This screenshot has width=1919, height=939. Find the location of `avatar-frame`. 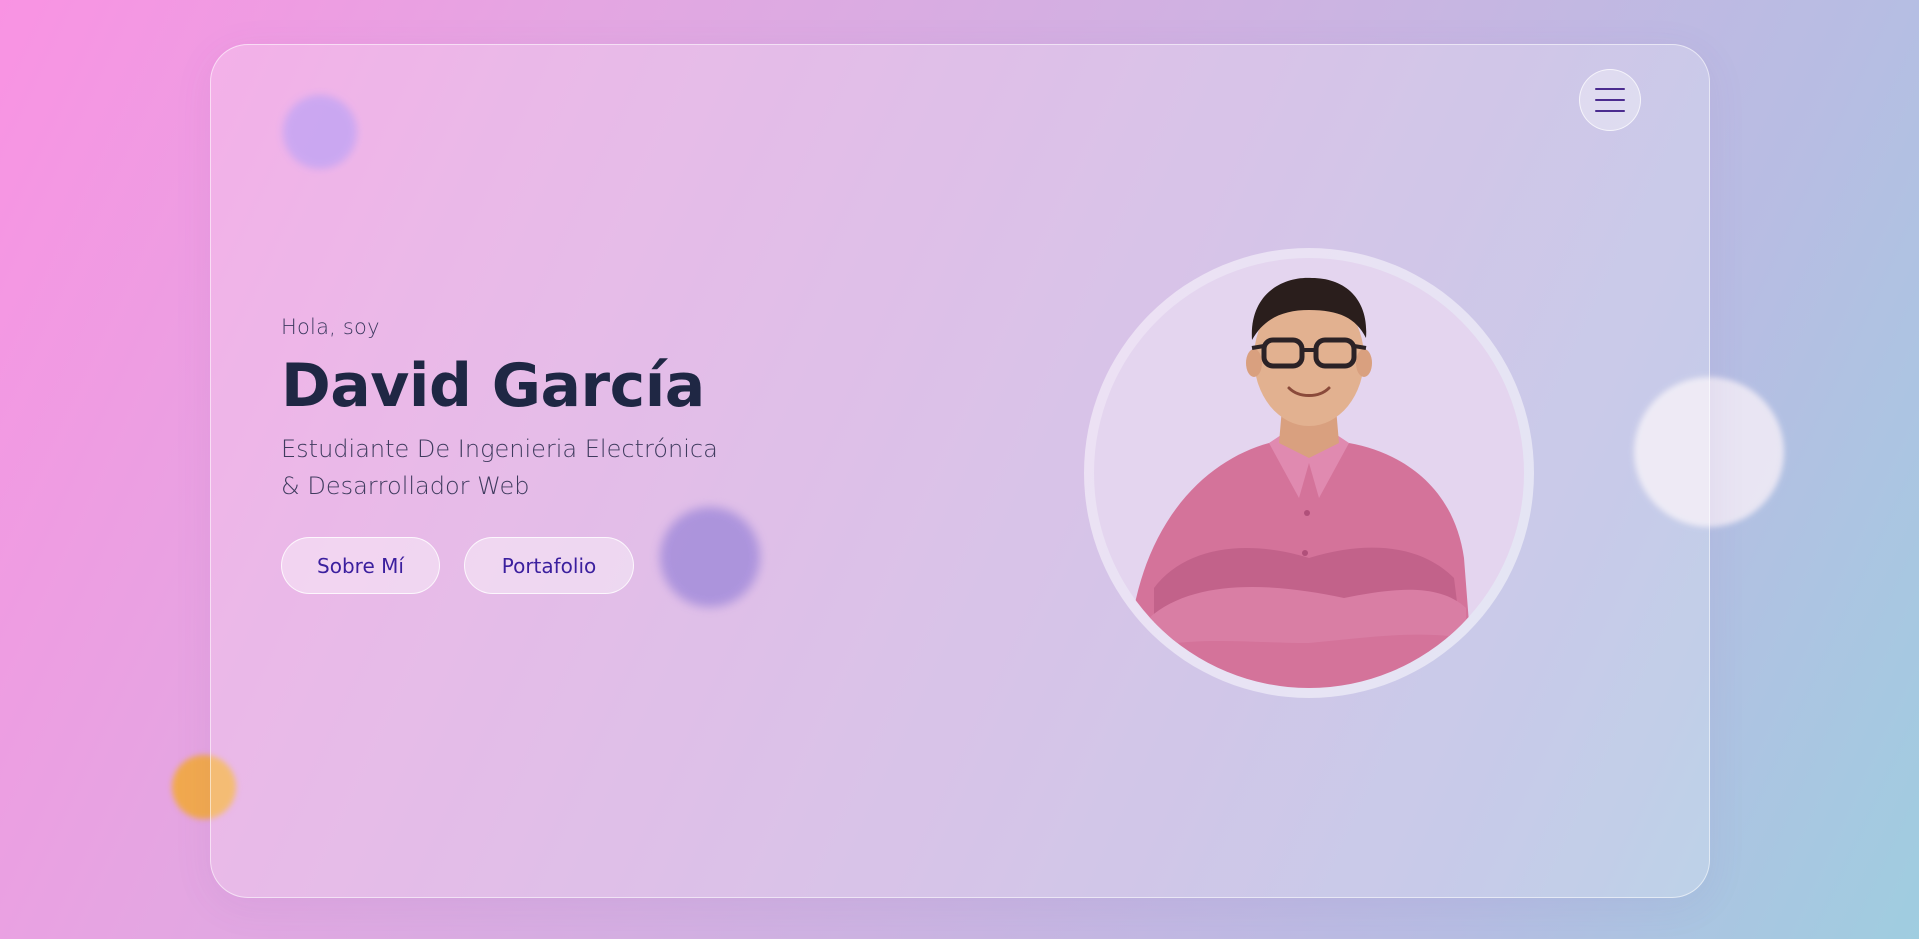

avatar-frame is located at coordinates (1309, 473).